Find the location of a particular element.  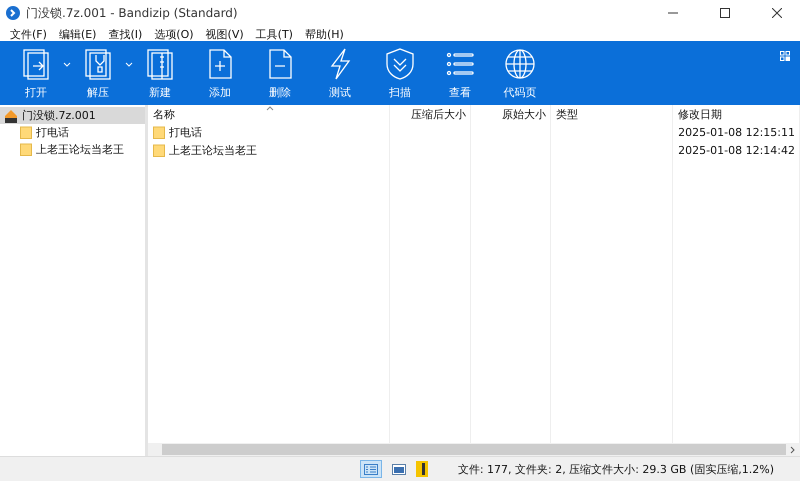

file-name-cell: 打电话 is located at coordinates (269, 132).